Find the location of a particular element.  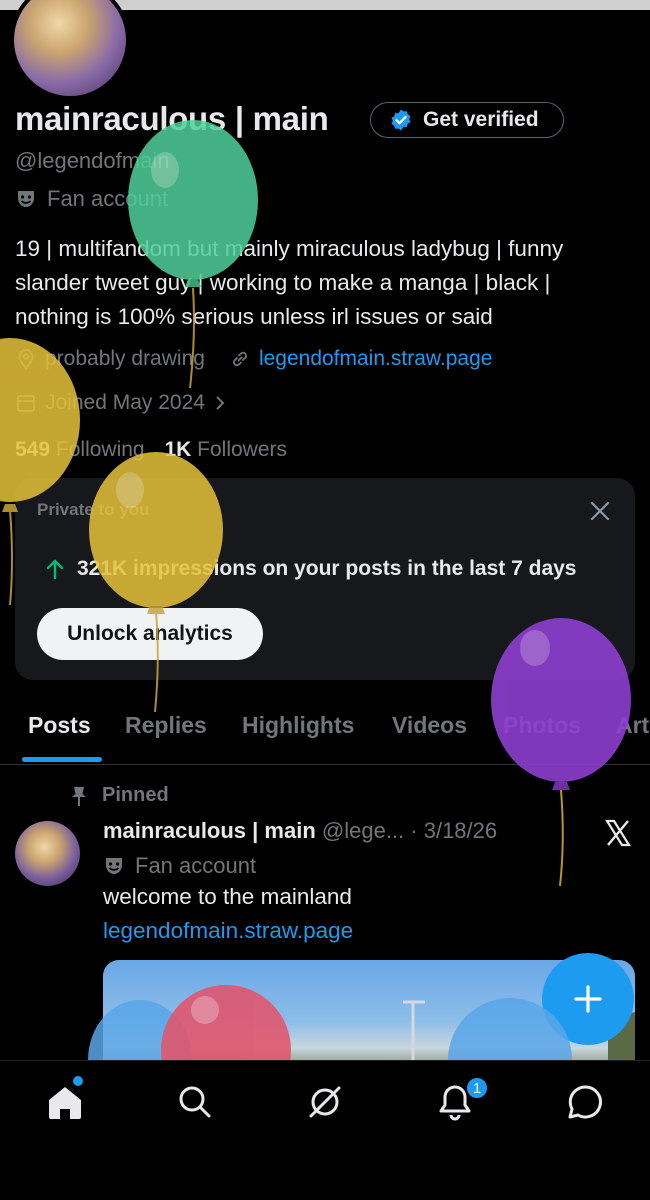

profile-website-link: legendofmain.straw.page is located at coordinates (376, 359).